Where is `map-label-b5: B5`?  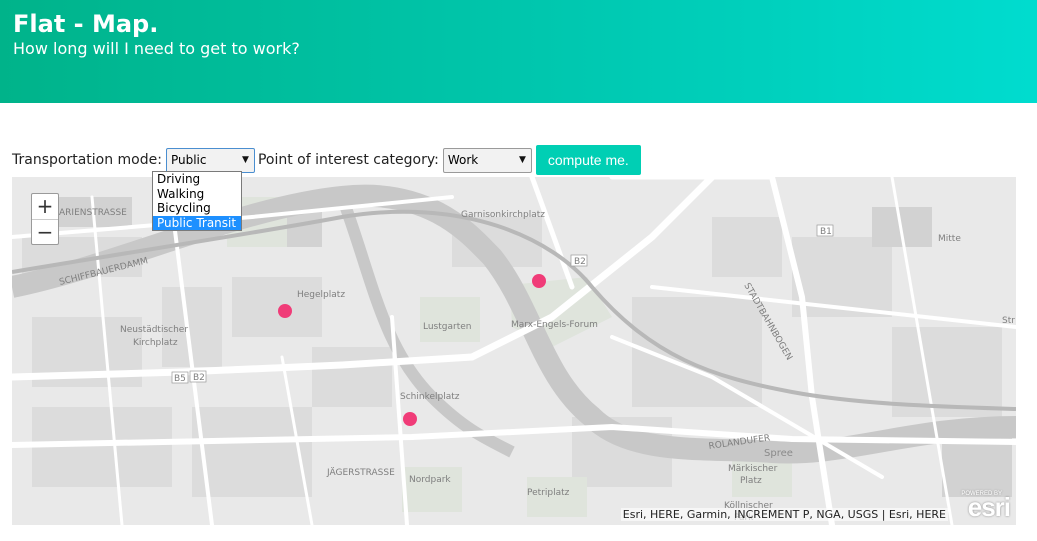
map-label-b5: B5 is located at coordinates (180, 379).